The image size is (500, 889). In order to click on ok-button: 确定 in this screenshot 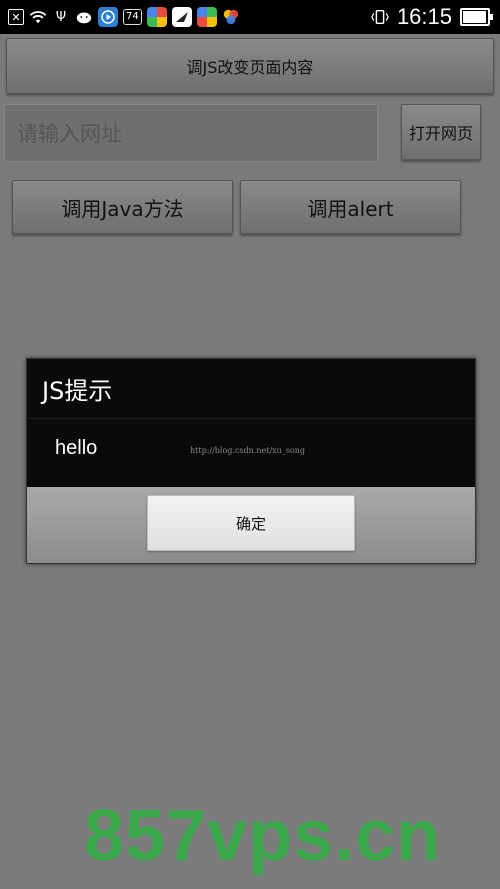, I will do `click(251, 523)`.